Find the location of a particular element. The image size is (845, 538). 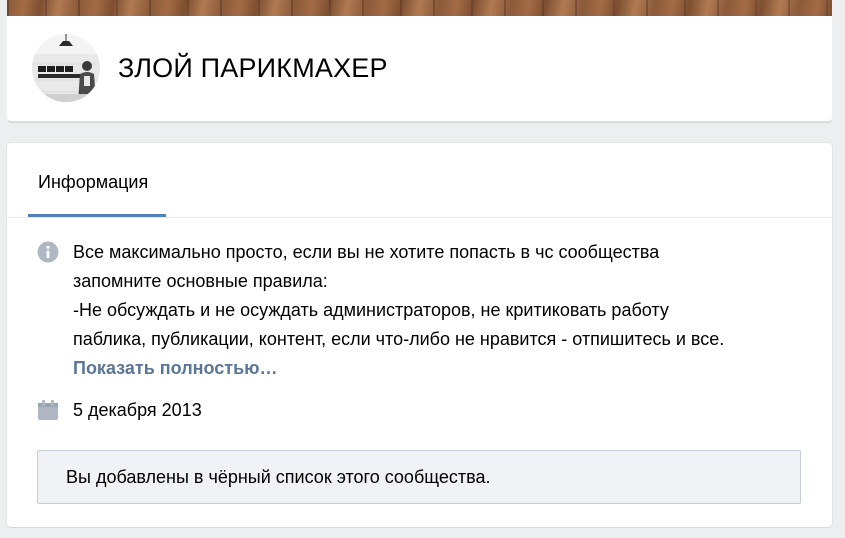

created-date-text: 5 декабря 2013 is located at coordinates (137, 410).